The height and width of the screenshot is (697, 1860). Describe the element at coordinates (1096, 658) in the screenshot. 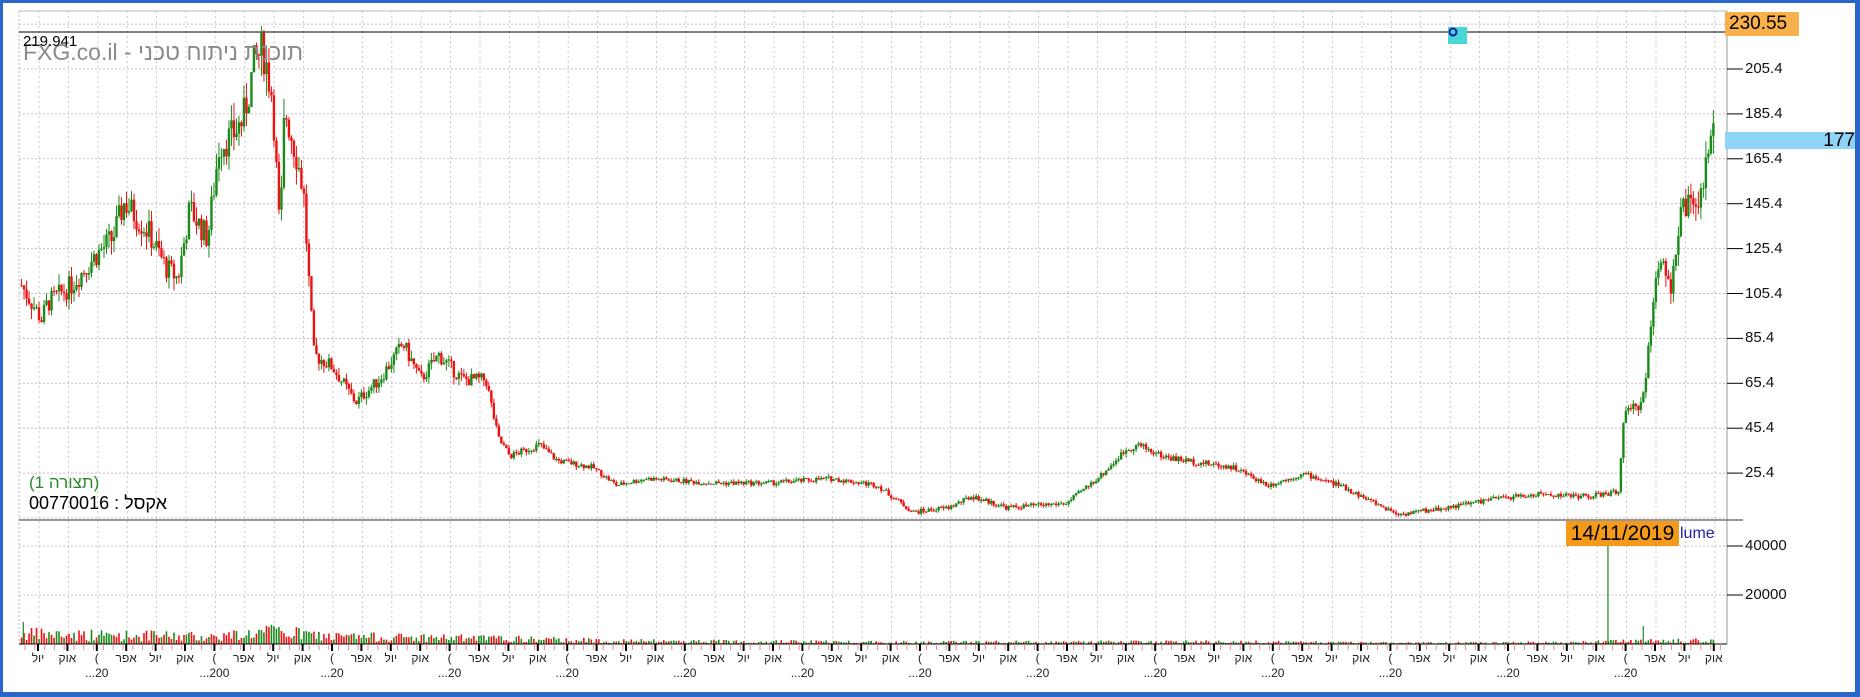

I see `x-month-label: יול` at that location.